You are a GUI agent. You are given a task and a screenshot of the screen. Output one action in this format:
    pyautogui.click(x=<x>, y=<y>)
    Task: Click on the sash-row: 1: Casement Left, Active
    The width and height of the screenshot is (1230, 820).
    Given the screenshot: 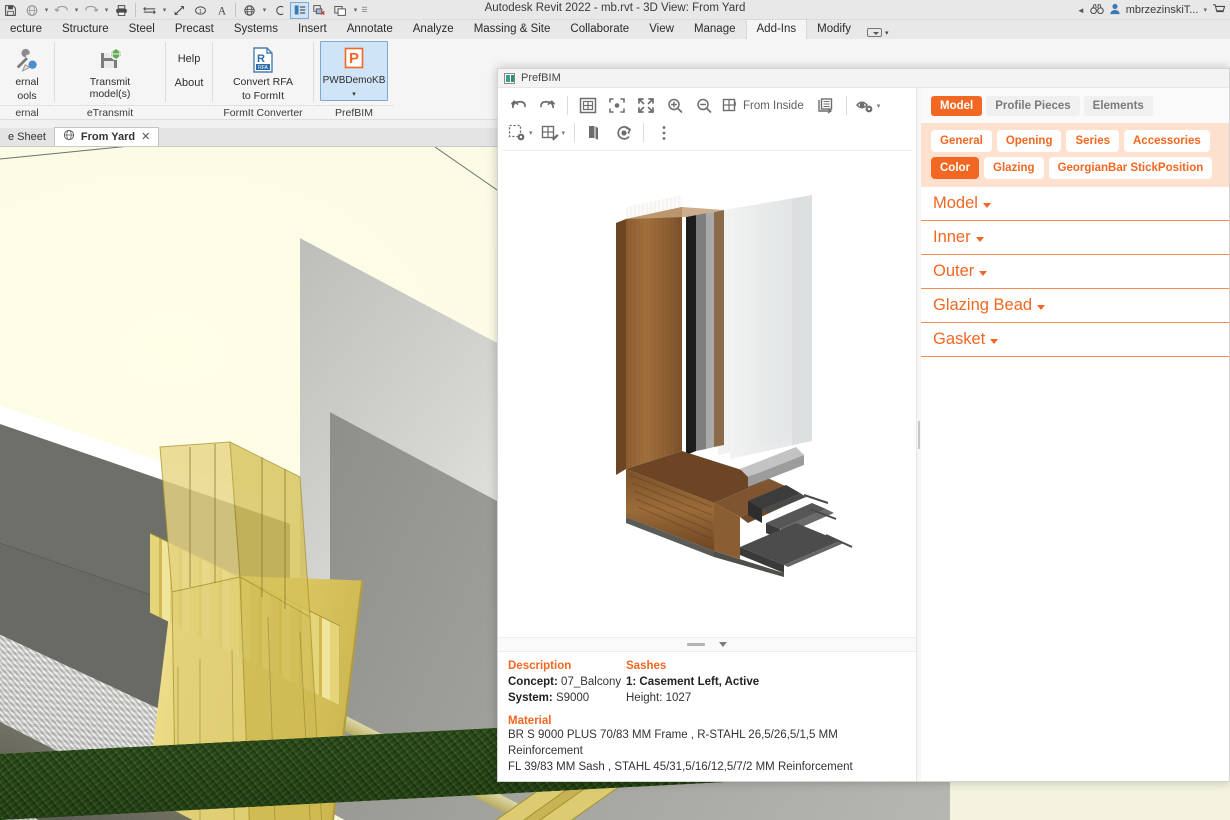 What is the action you would take?
    pyautogui.click(x=692, y=682)
    